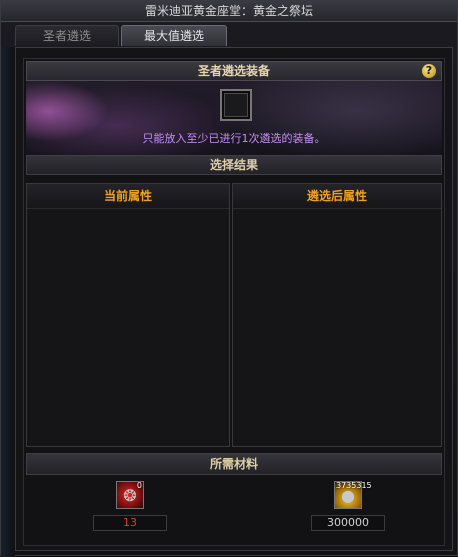  What do you see at coordinates (353, 495) in the screenshot?
I see `gold-coins-icon: ● 3735315` at bounding box center [353, 495].